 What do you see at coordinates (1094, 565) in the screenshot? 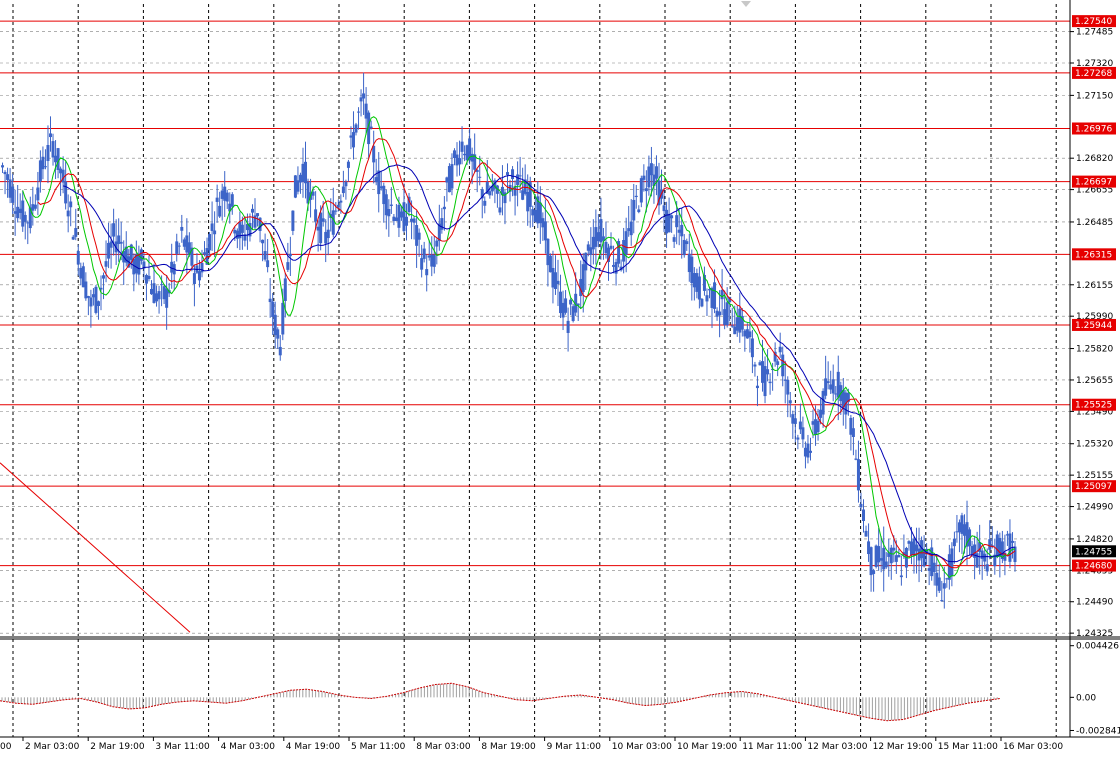
I see `level-price-tag: 1.24680` at bounding box center [1094, 565].